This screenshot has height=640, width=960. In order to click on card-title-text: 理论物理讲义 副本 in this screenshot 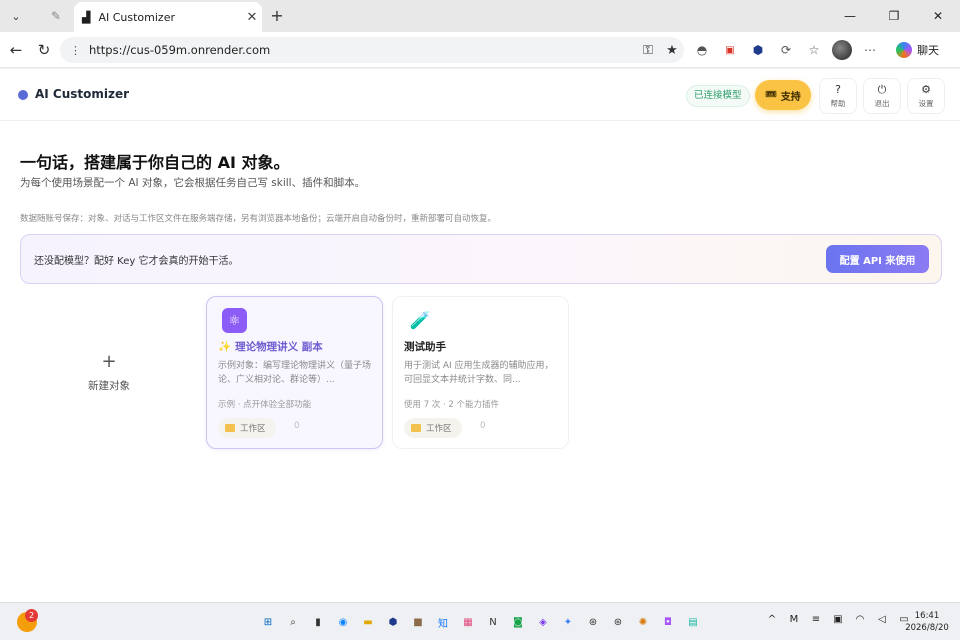, I will do `click(279, 347)`.